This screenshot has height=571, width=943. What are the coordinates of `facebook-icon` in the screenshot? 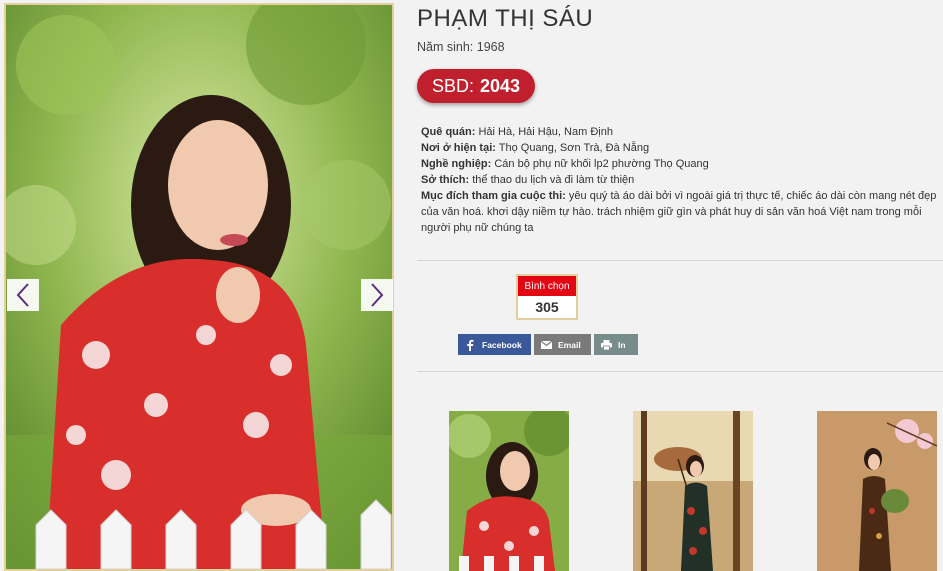 It's located at (470, 345).